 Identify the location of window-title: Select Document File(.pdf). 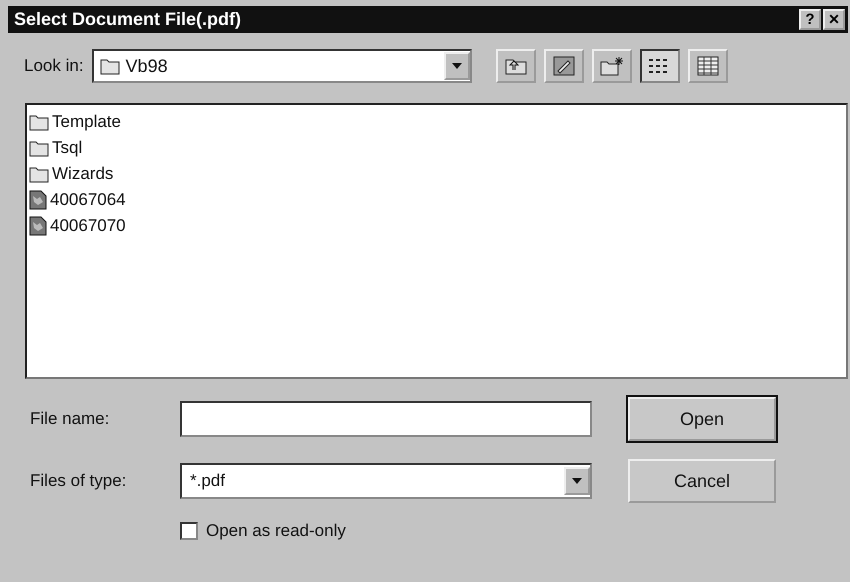
(128, 19).